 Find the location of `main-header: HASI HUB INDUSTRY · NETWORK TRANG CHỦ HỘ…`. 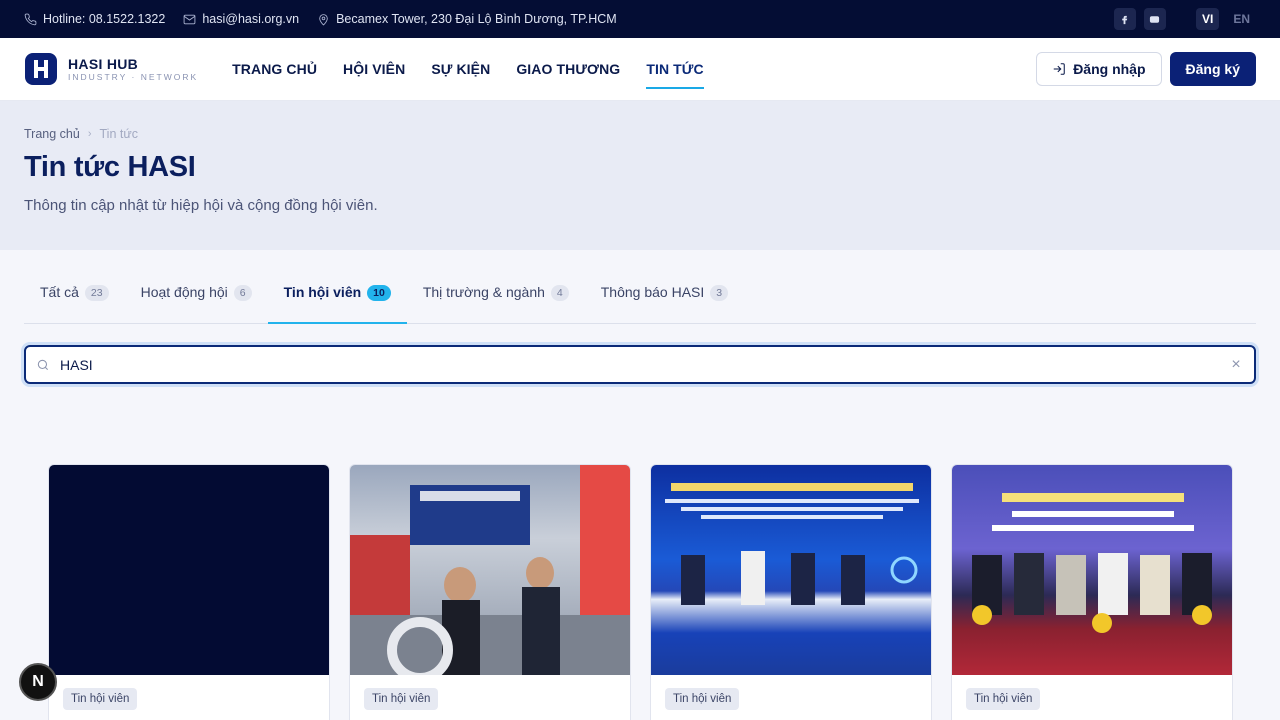

main-header: HASI HUB INDUSTRY · NETWORK TRANG CHỦ HỘ… is located at coordinates (640, 69).